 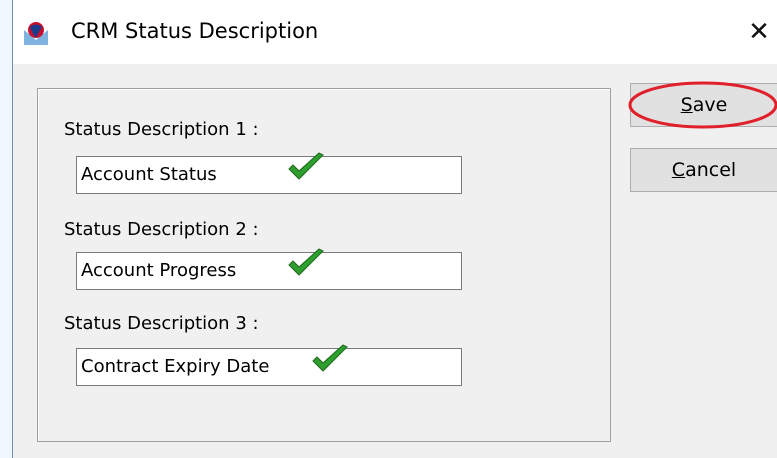 What do you see at coordinates (161, 323) in the screenshot?
I see `status-description-3-label: Status Description 3 :` at bounding box center [161, 323].